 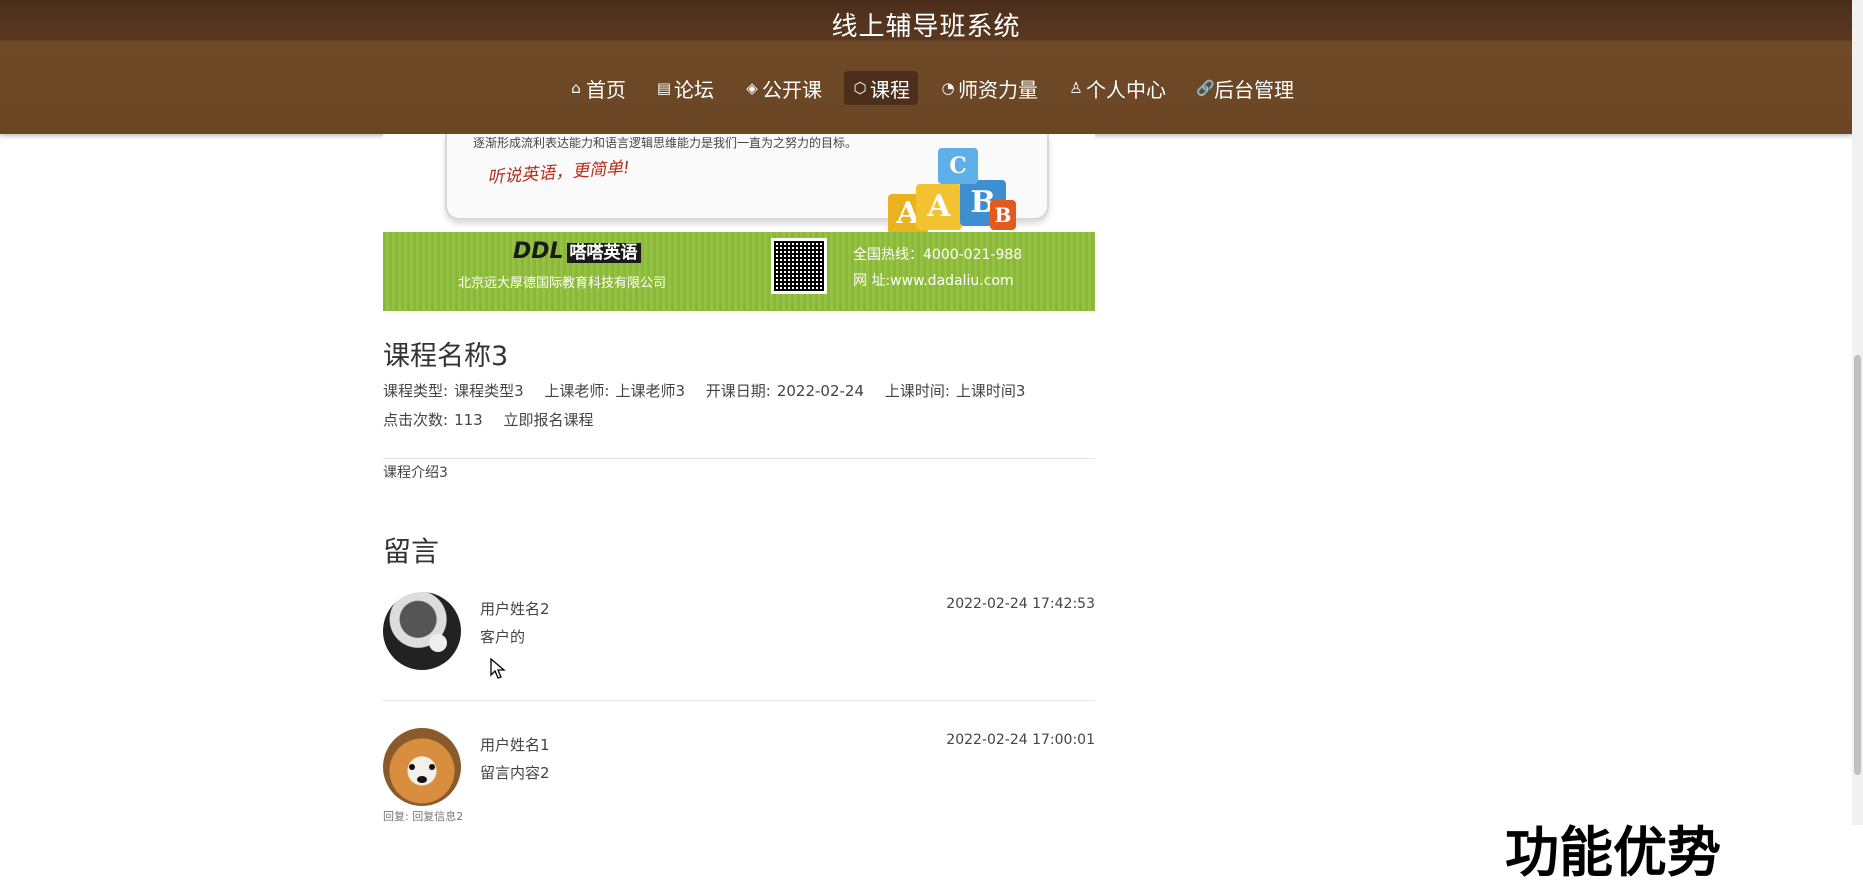 I want to click on banner-company: 北京远大厚德国际教育科技有限公司, so click(x=562, y=283).